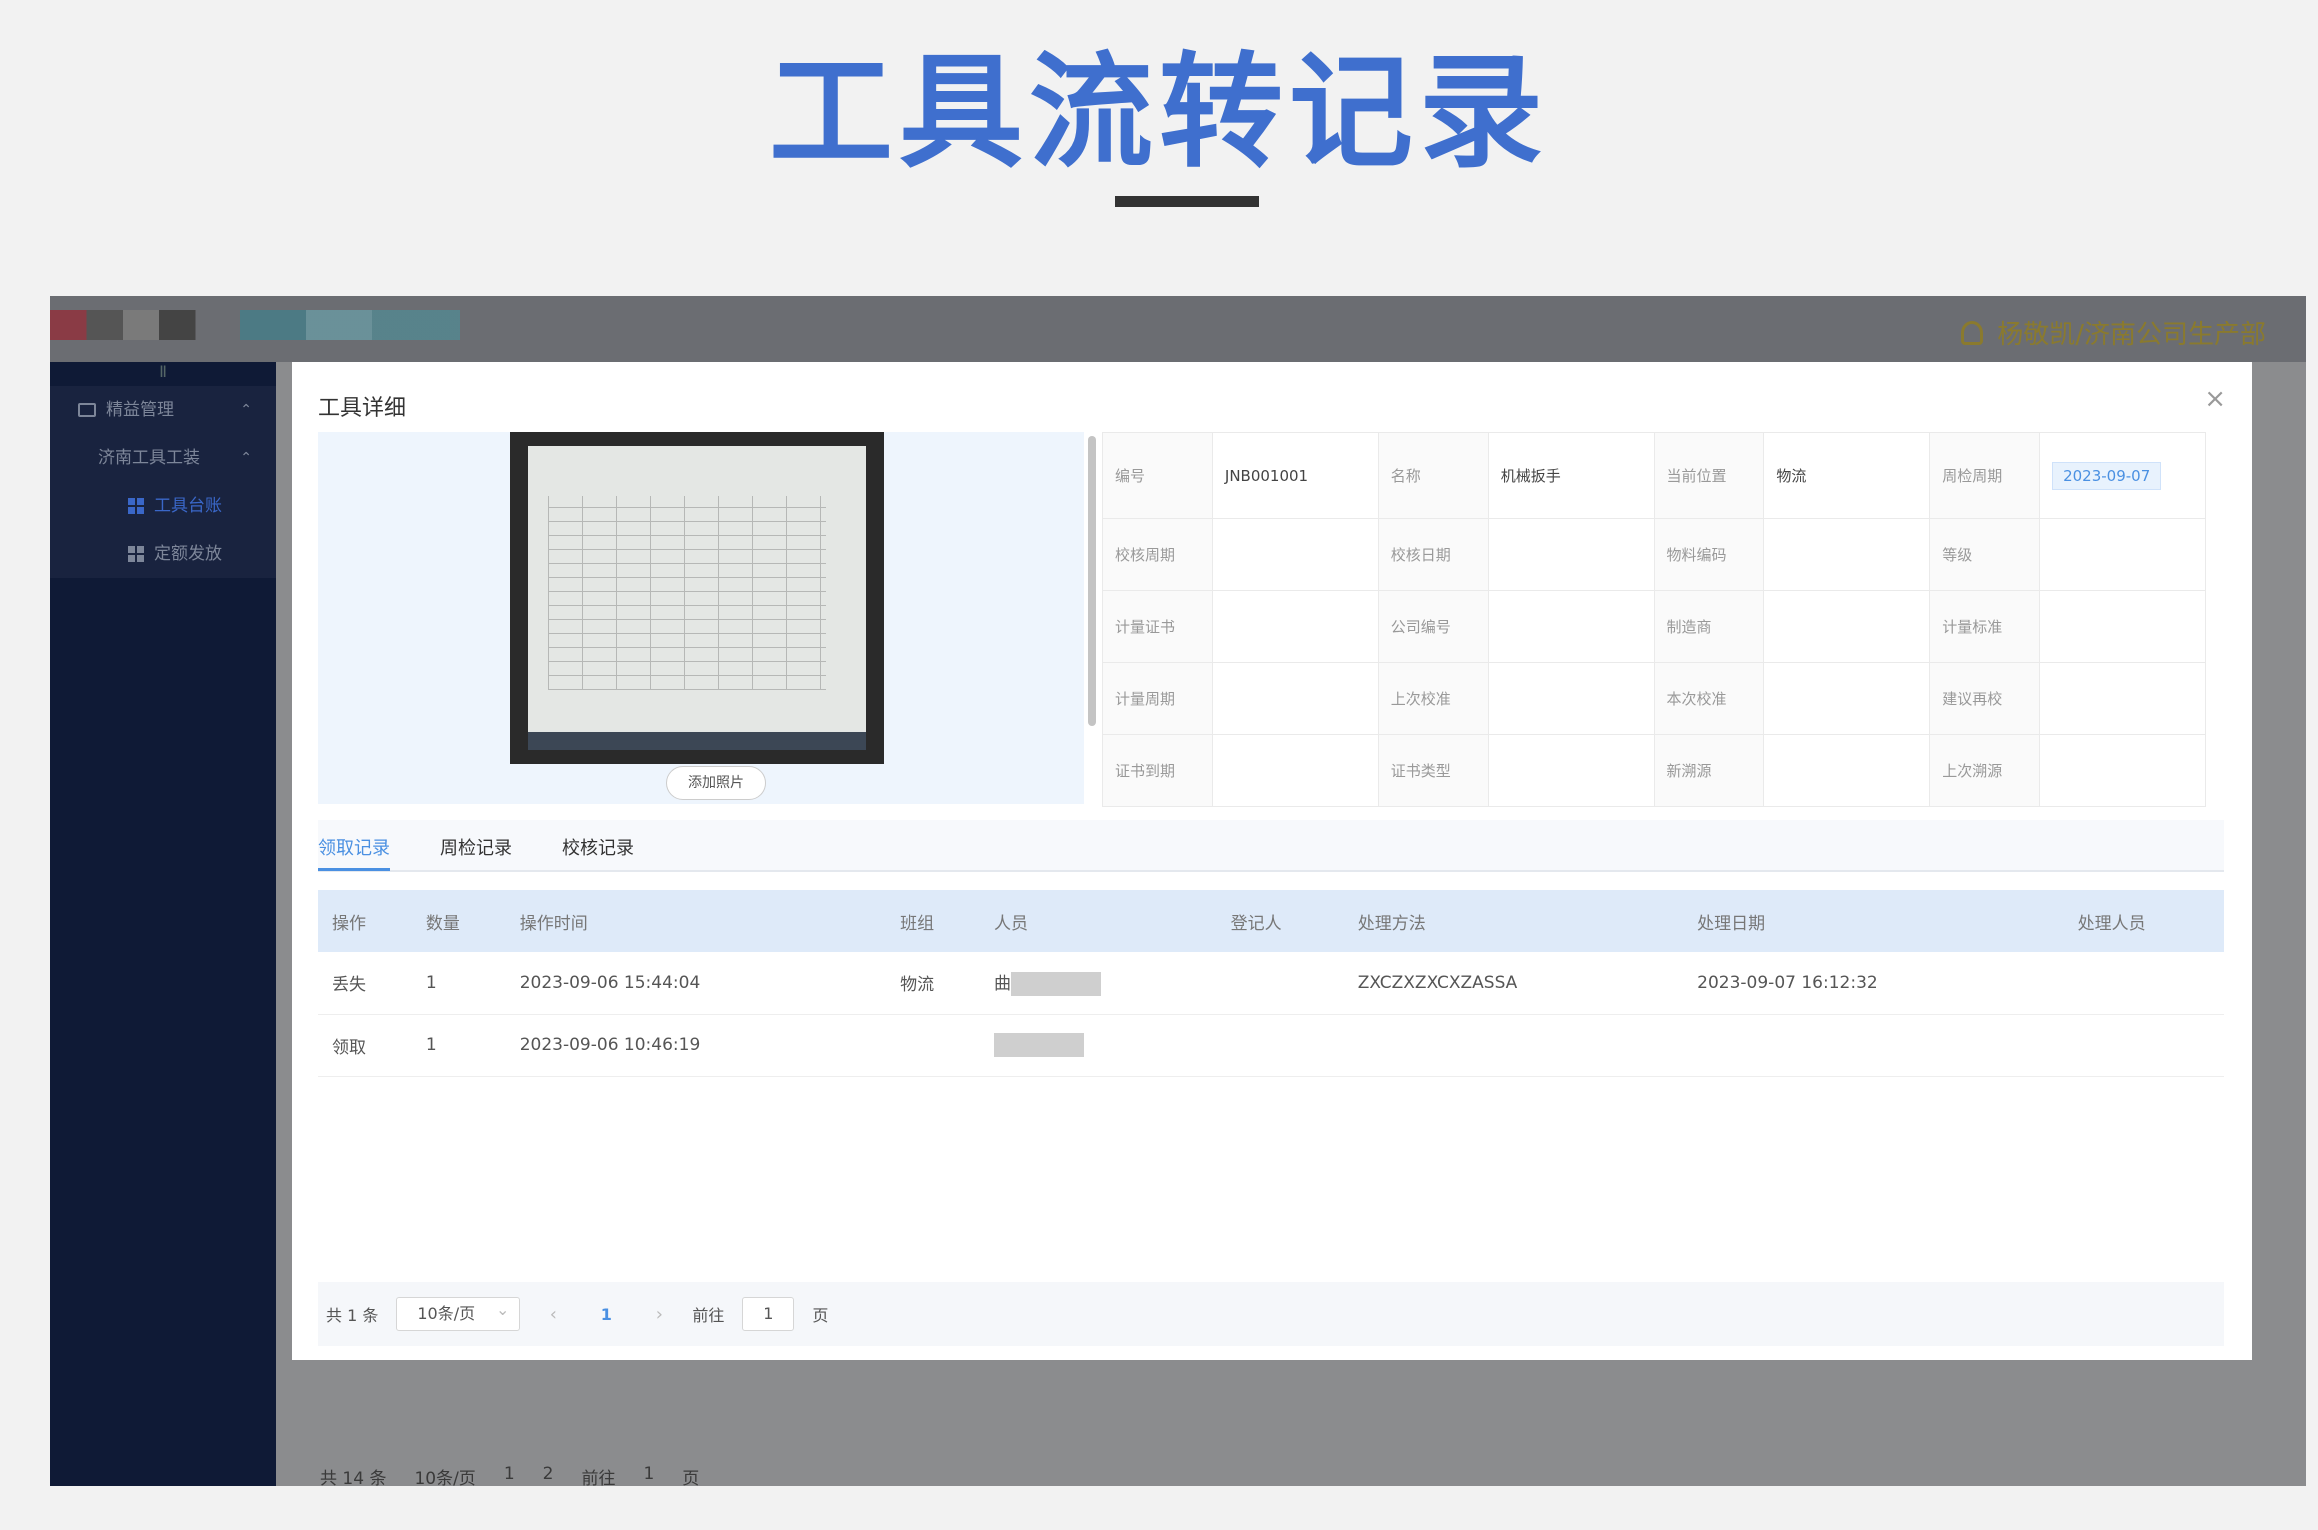 This screenshot has width=2318, height=1530. I want to click on column-header: 人员, so click(1098, 921).